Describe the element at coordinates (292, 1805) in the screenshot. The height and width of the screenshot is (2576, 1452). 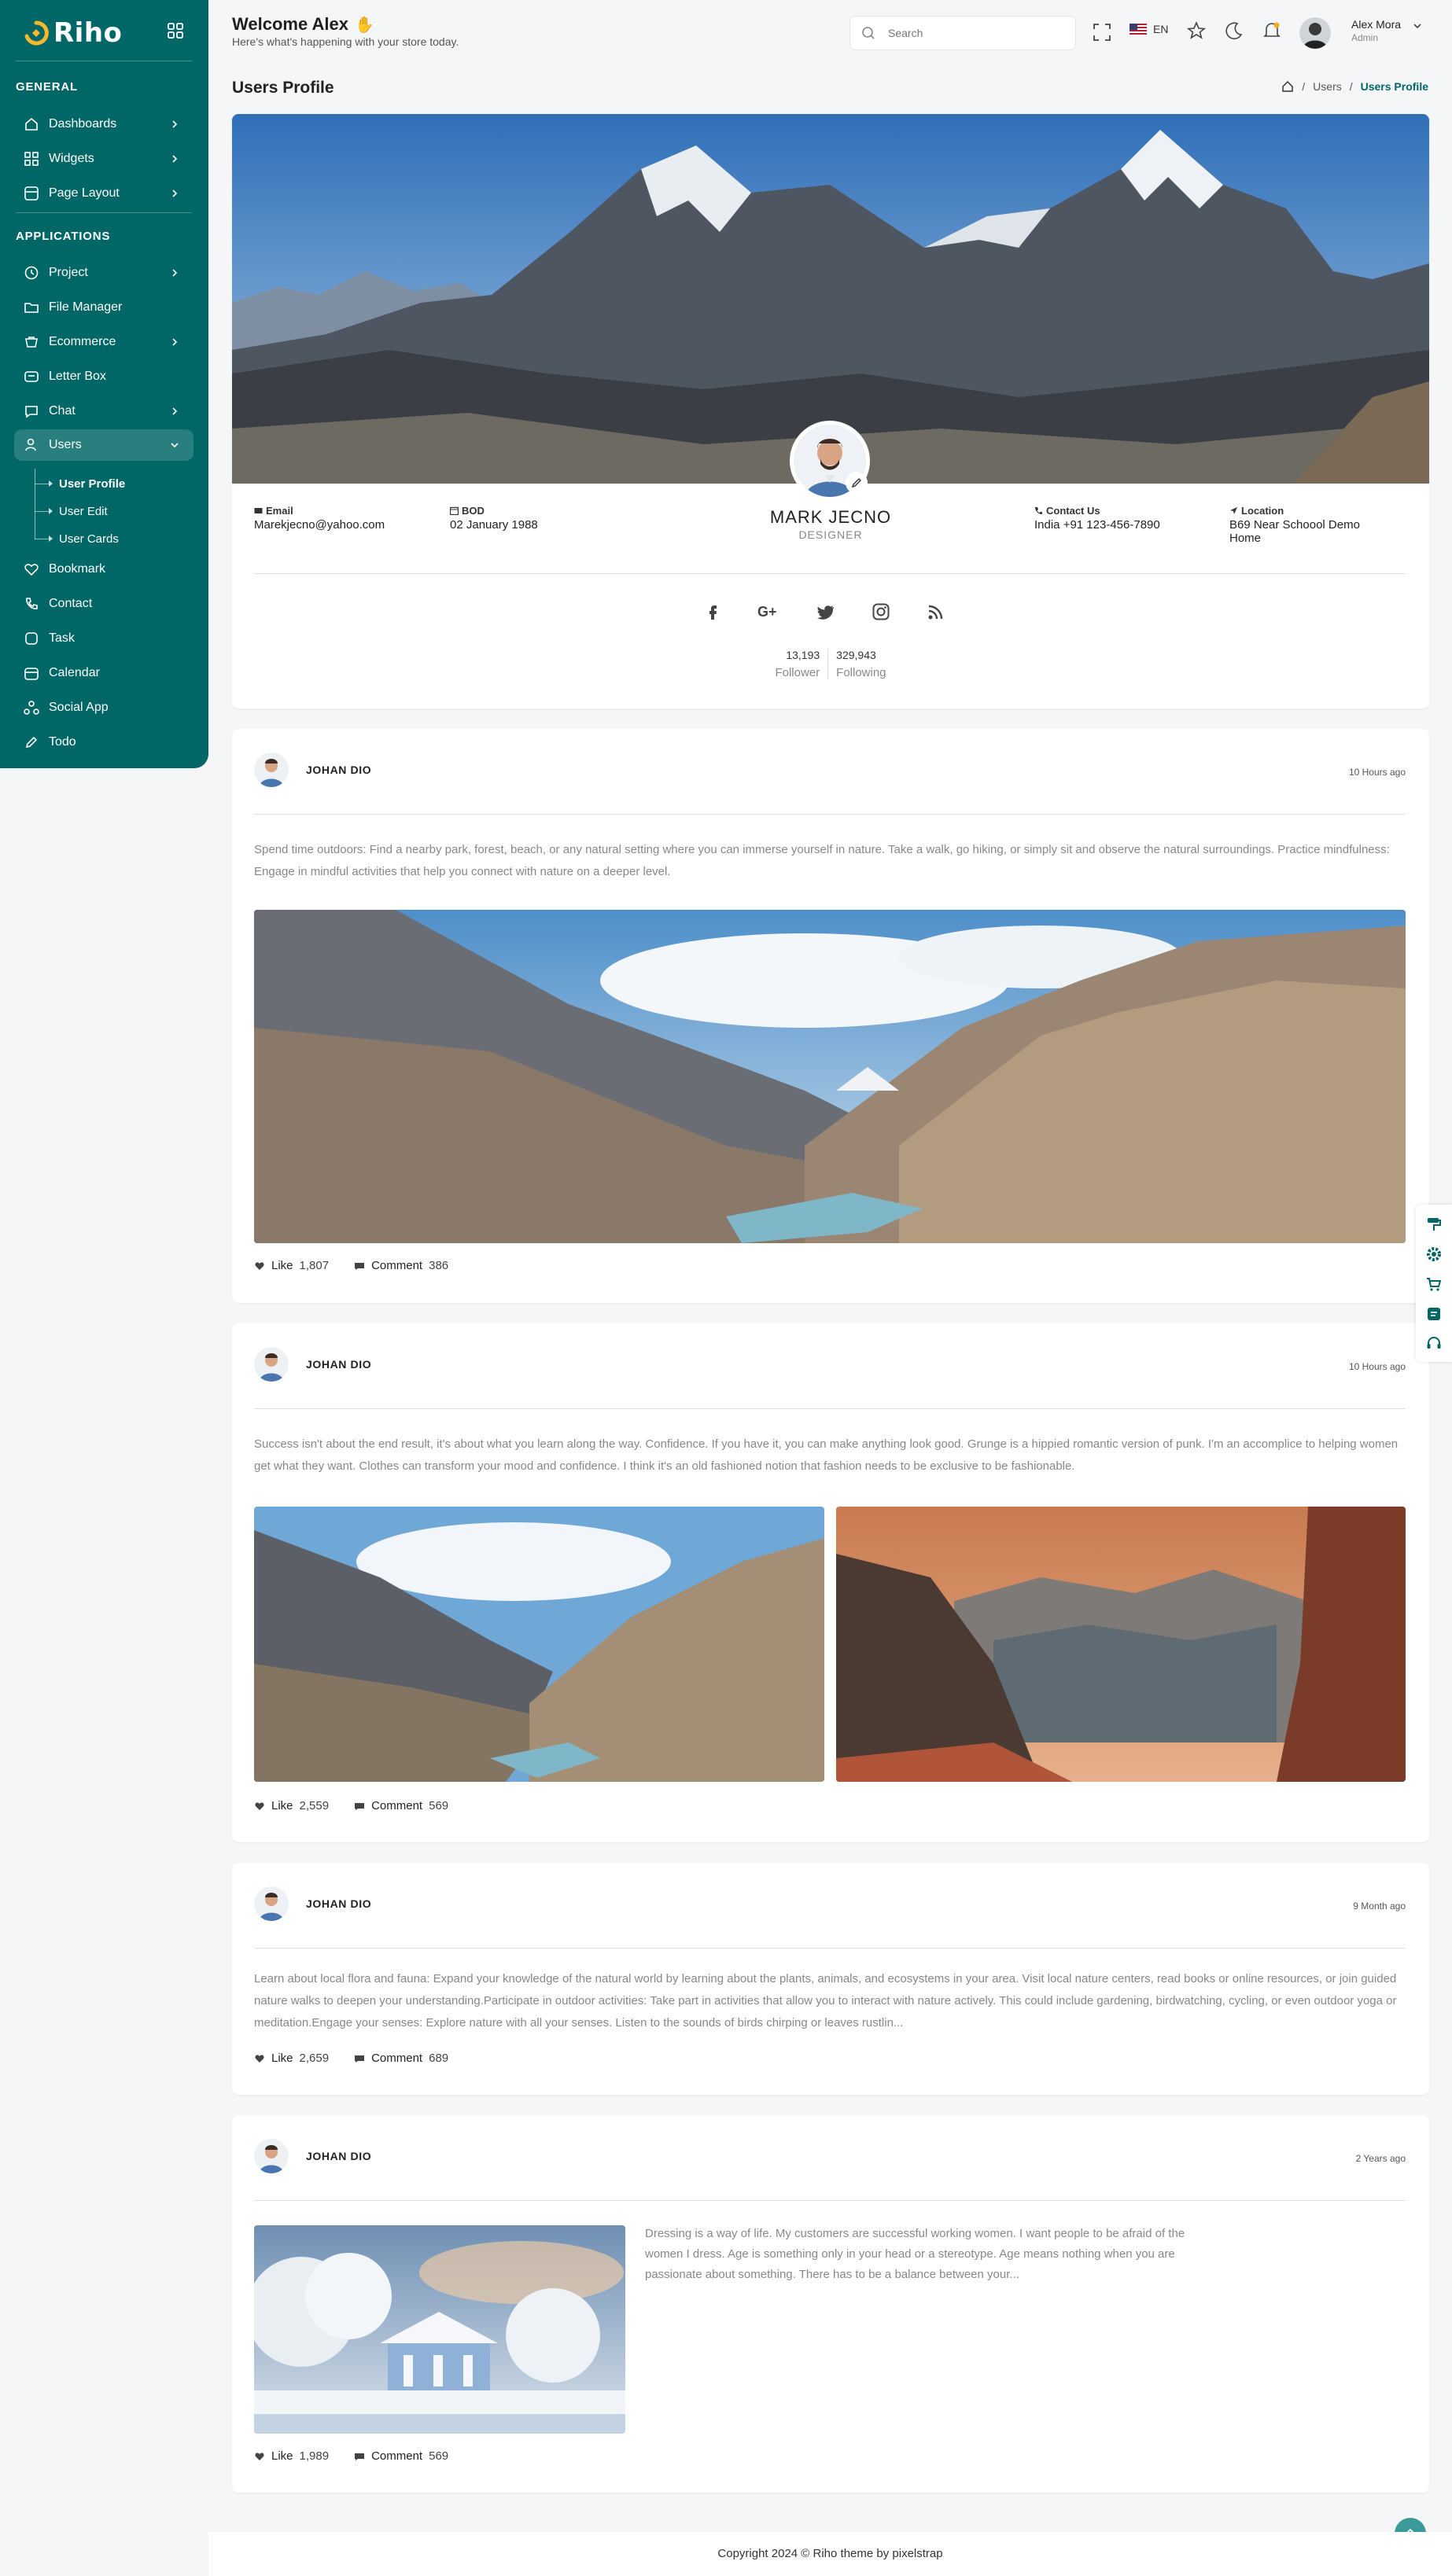
I see `like-button: Like 2,559` at that location.